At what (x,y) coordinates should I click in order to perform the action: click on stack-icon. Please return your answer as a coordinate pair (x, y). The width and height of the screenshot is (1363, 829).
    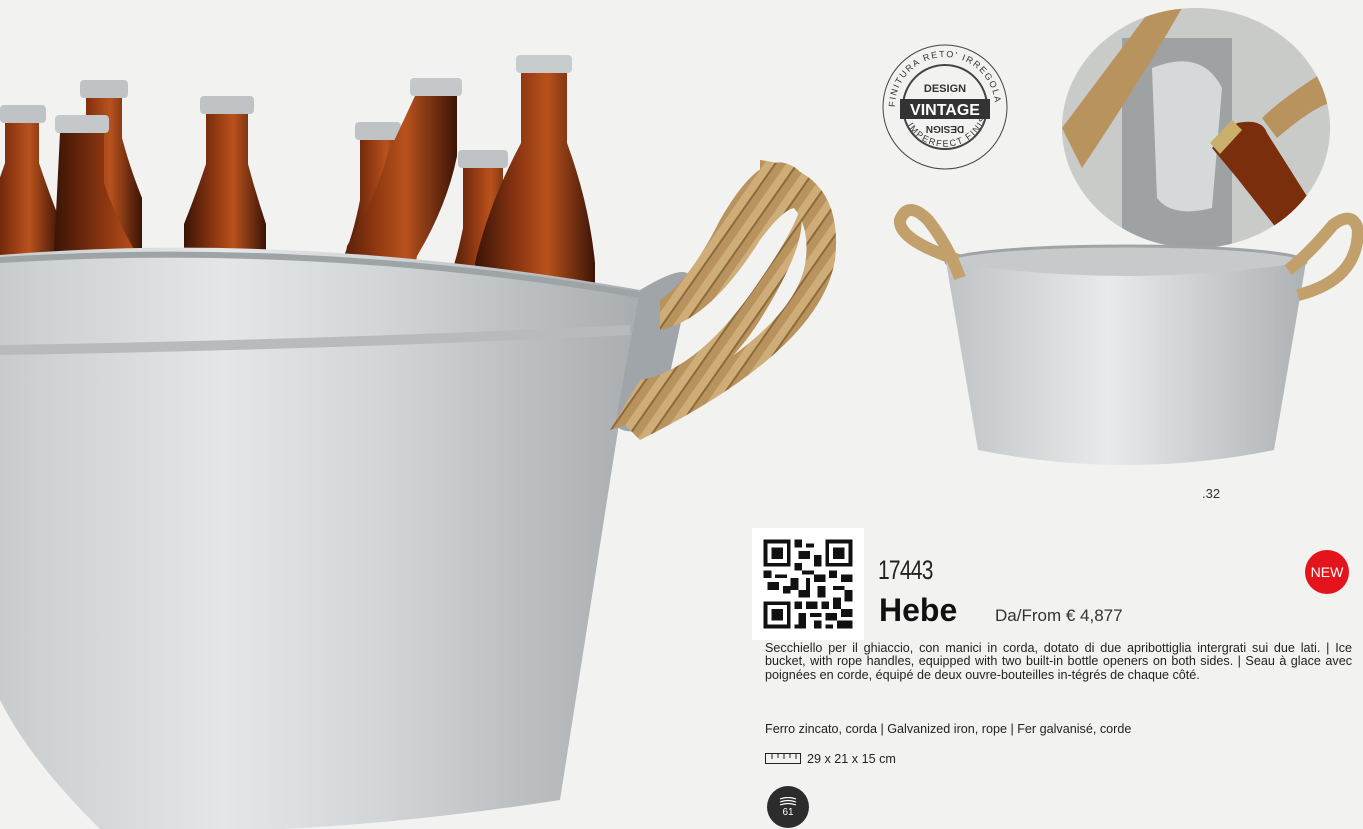
    Looking at the image, I should click on (788, 801).